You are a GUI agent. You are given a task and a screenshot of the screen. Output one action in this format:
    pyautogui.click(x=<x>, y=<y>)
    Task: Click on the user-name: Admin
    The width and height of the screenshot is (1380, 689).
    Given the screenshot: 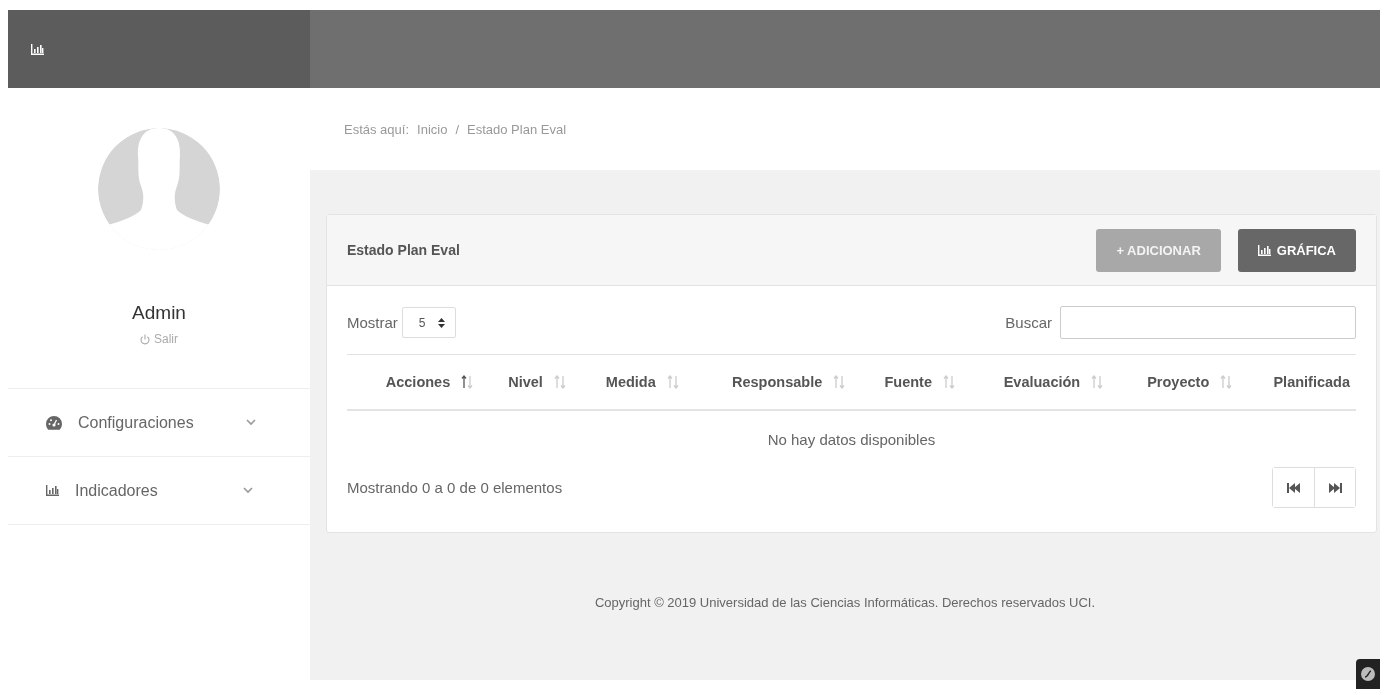 What is the action you would take?
    pyautogui.click(x=159, y=313)
    